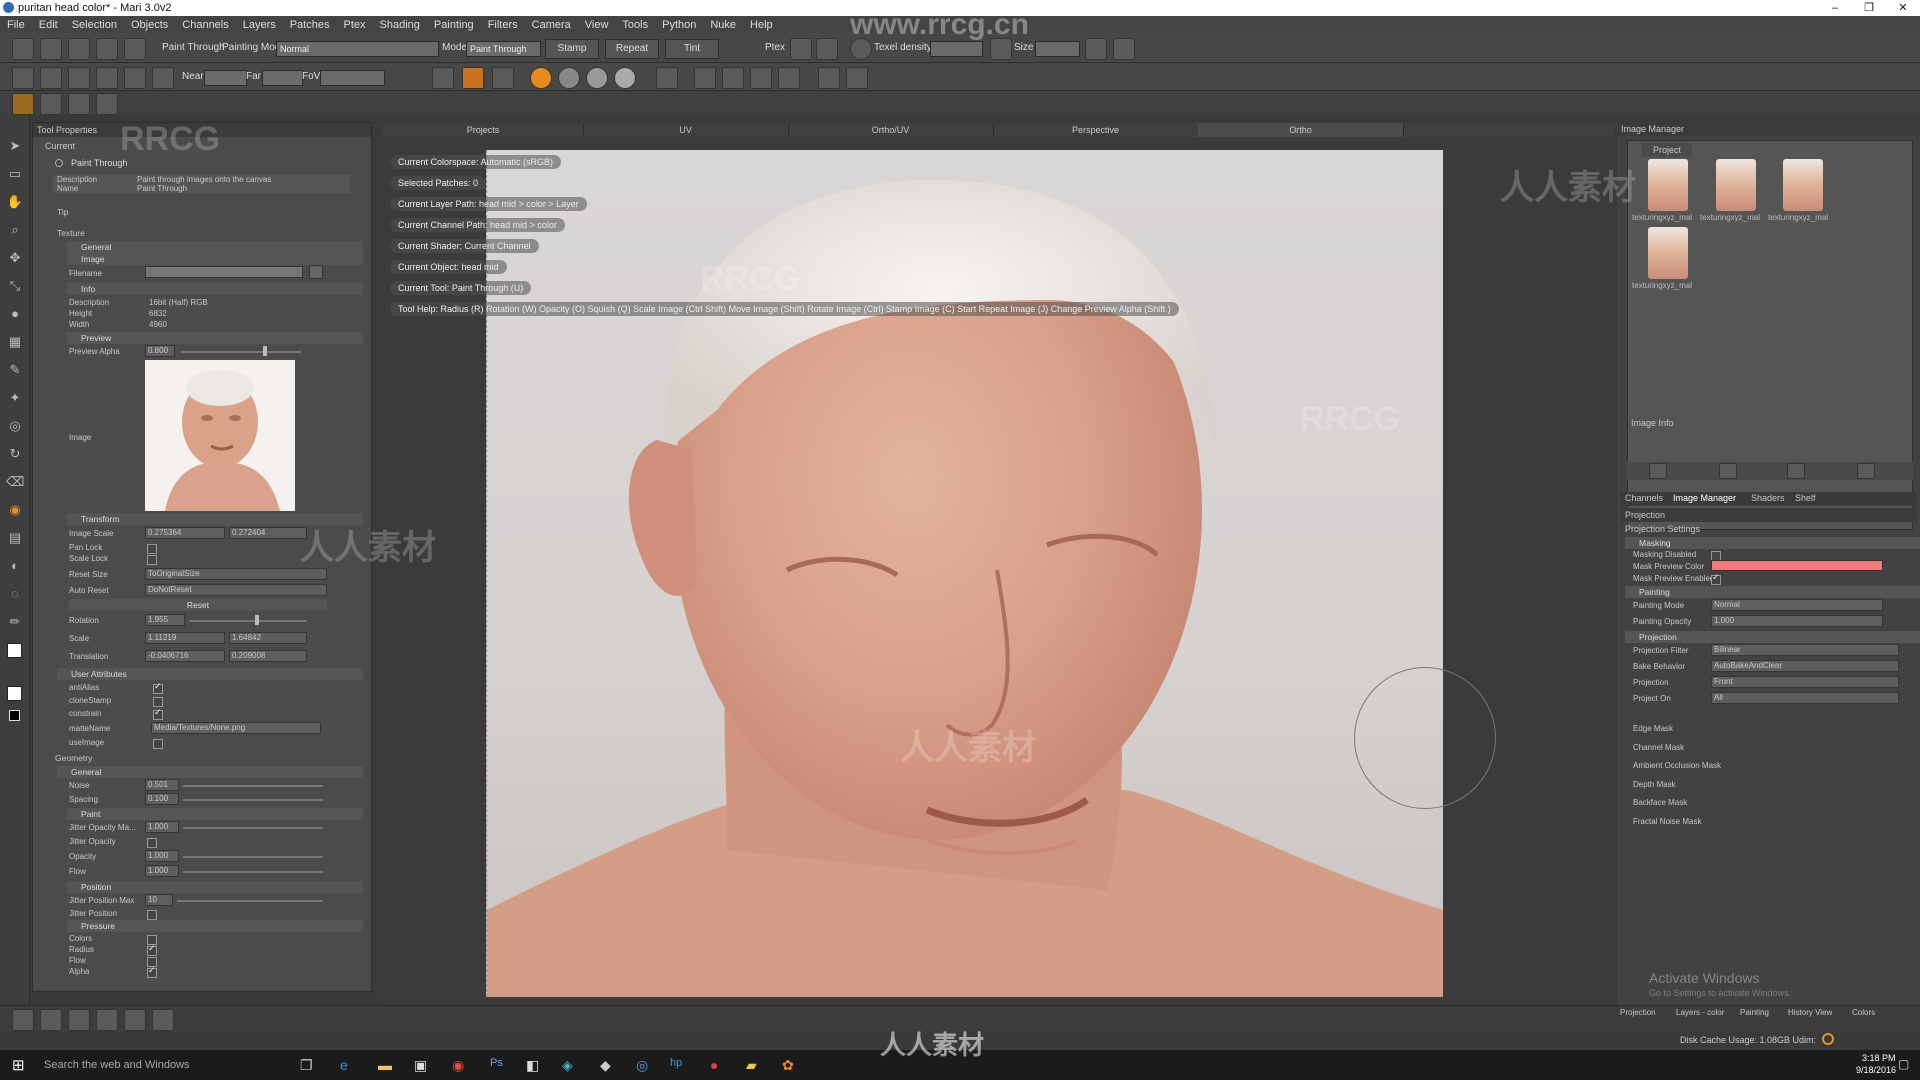 This screenshot has width=1920, height=1080. Describe the element at coordinates (891, 130) in the screenshot. I see `tab-ortho-uv: Ortho/UV` at that location.